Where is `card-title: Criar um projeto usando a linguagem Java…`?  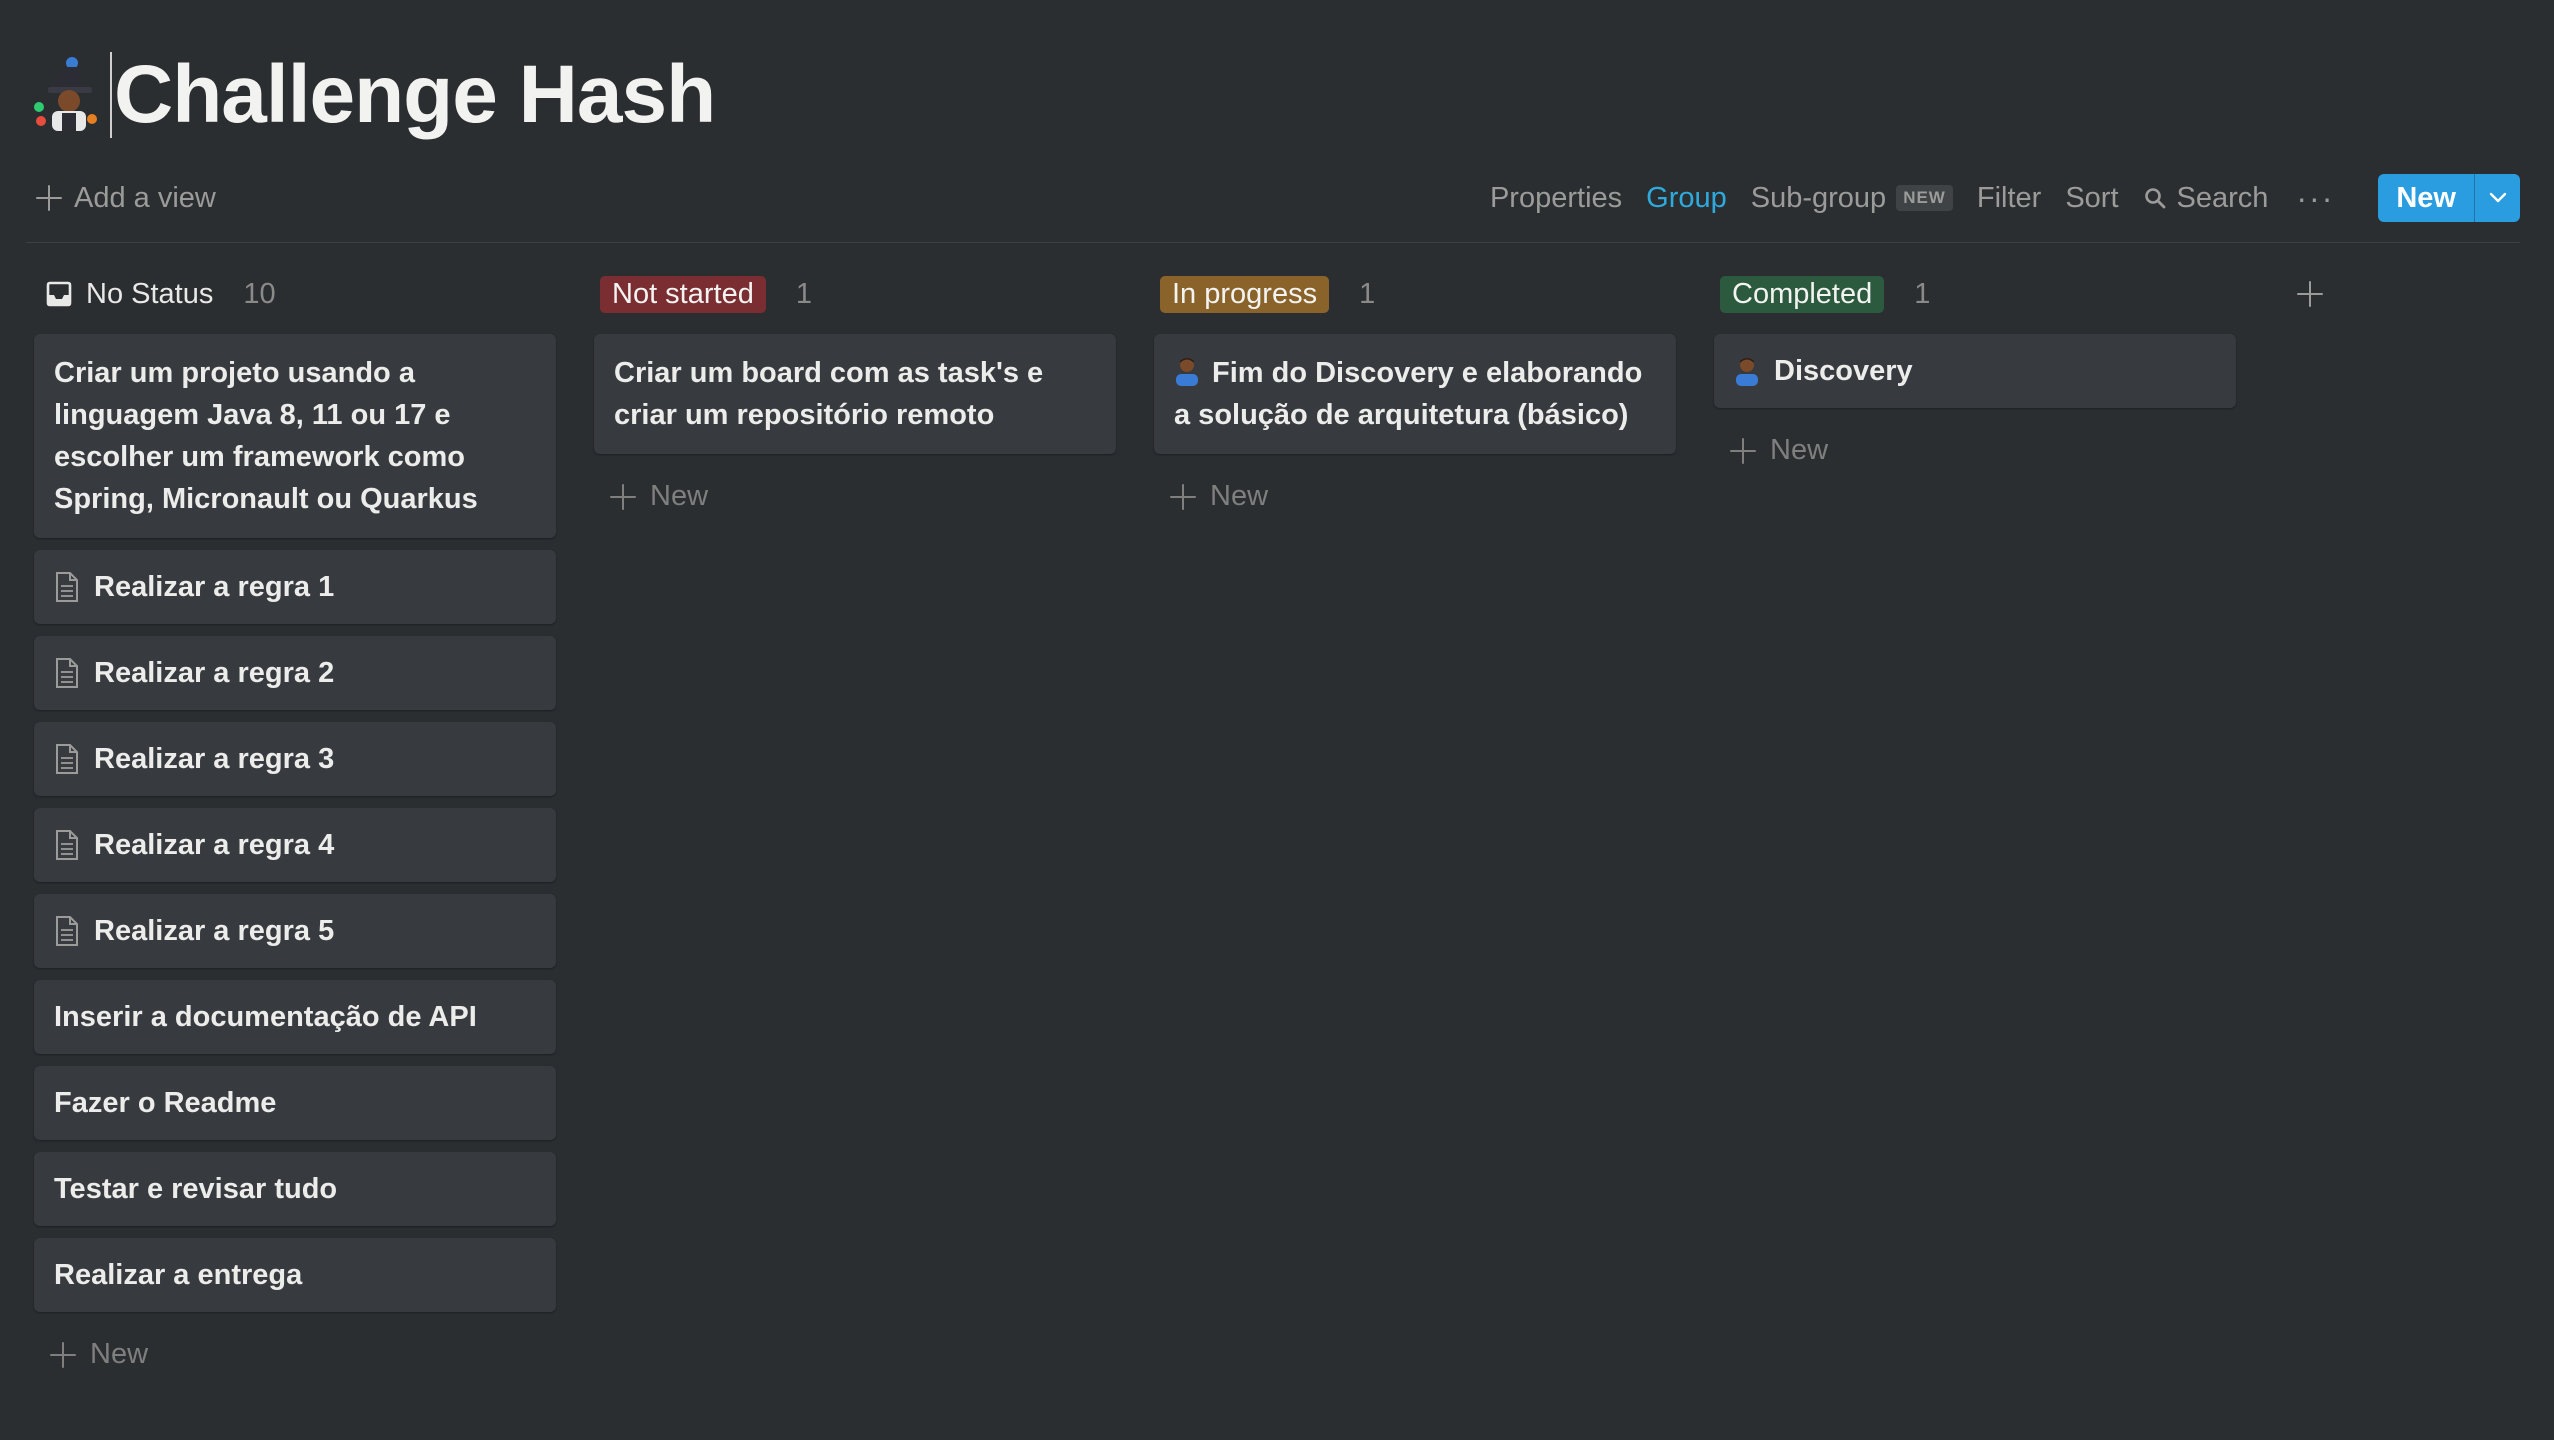
card-title: Criar um projeto usando a linguagem Java… is located at coordinates (266, 436).